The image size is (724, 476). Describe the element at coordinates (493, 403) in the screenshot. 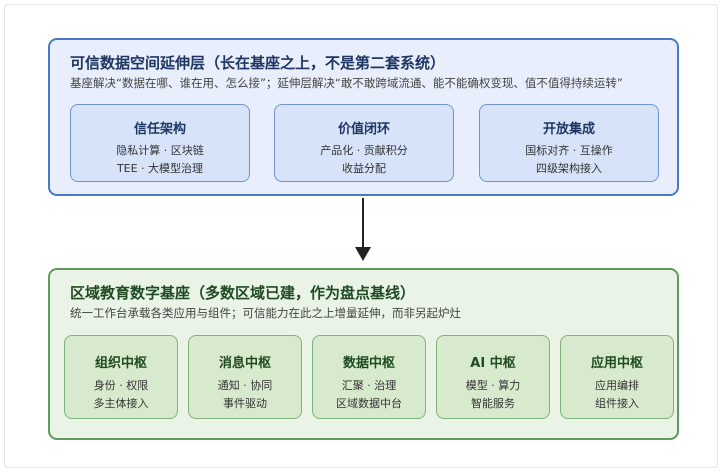

I see `card-line: 智能服务` at that location.